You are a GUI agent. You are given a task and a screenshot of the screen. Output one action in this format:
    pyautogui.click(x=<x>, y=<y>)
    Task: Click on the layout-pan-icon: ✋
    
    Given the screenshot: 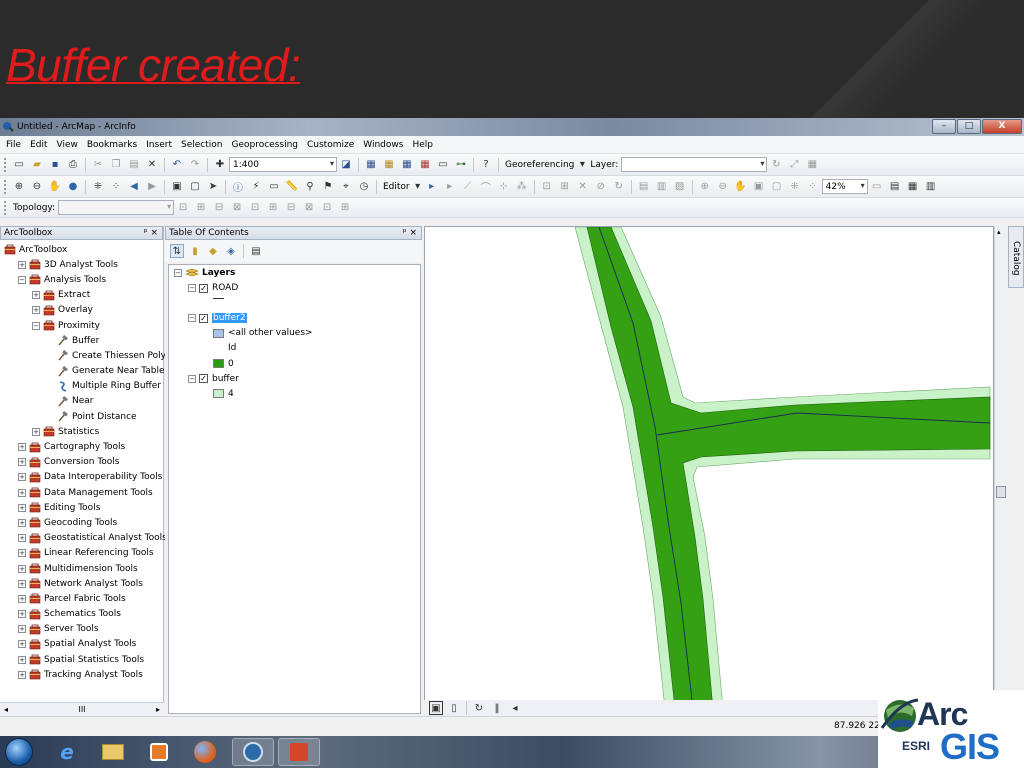 What is the action you would take?
    pyautogui.click(x=741, y=187)
    